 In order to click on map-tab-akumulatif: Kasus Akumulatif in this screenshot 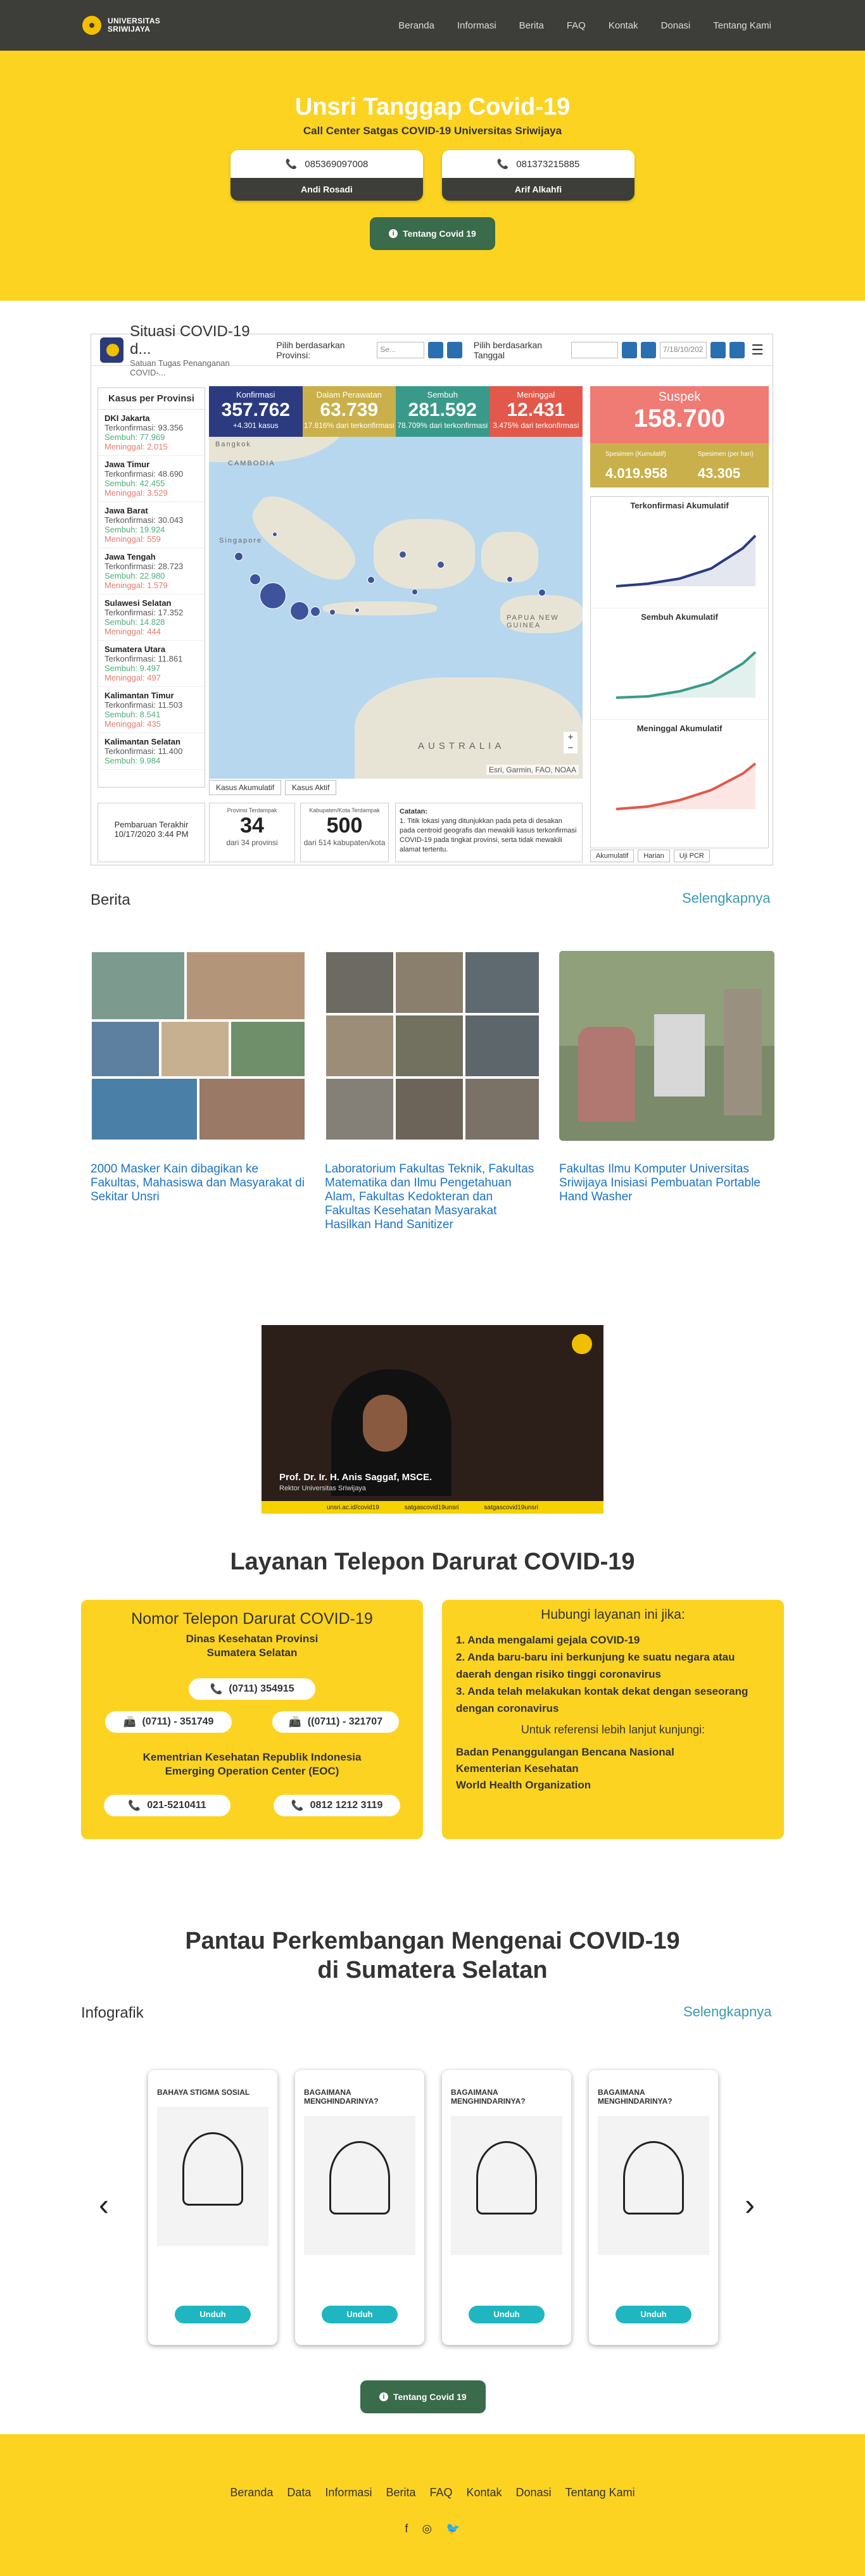, I will do `click(245, 787)`.